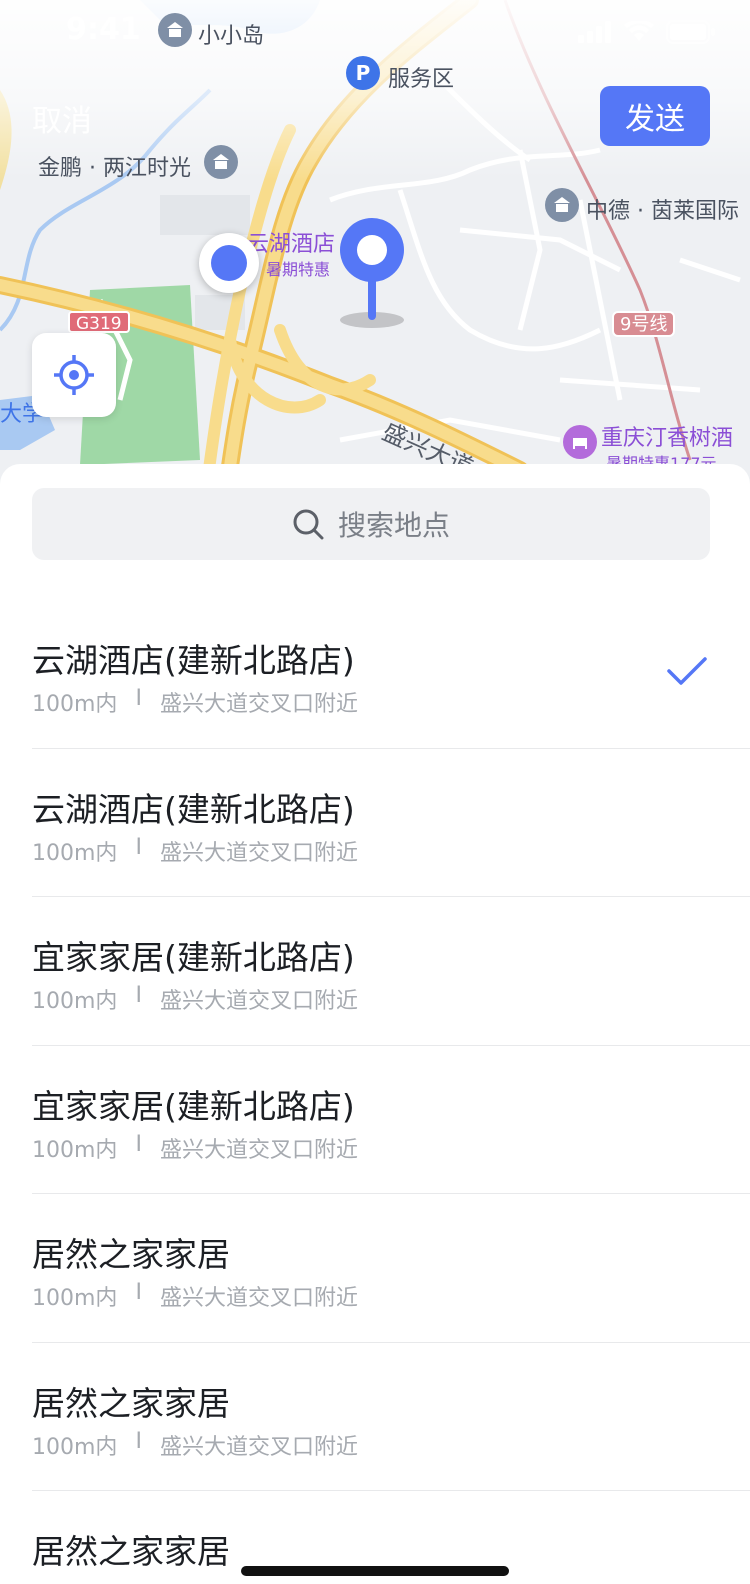 The width and height of the screenshot is (750, 1584). I want to click on map-label-yunhu-promo: 暑期特惠, so click(298, 269).